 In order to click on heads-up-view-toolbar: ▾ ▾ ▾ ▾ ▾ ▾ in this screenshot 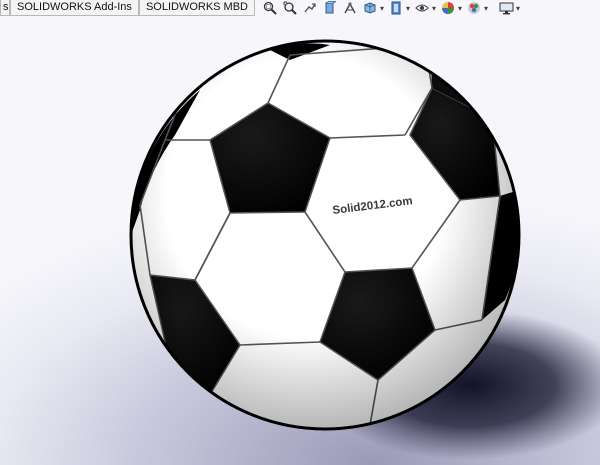, I will do `click(391, 8)`.